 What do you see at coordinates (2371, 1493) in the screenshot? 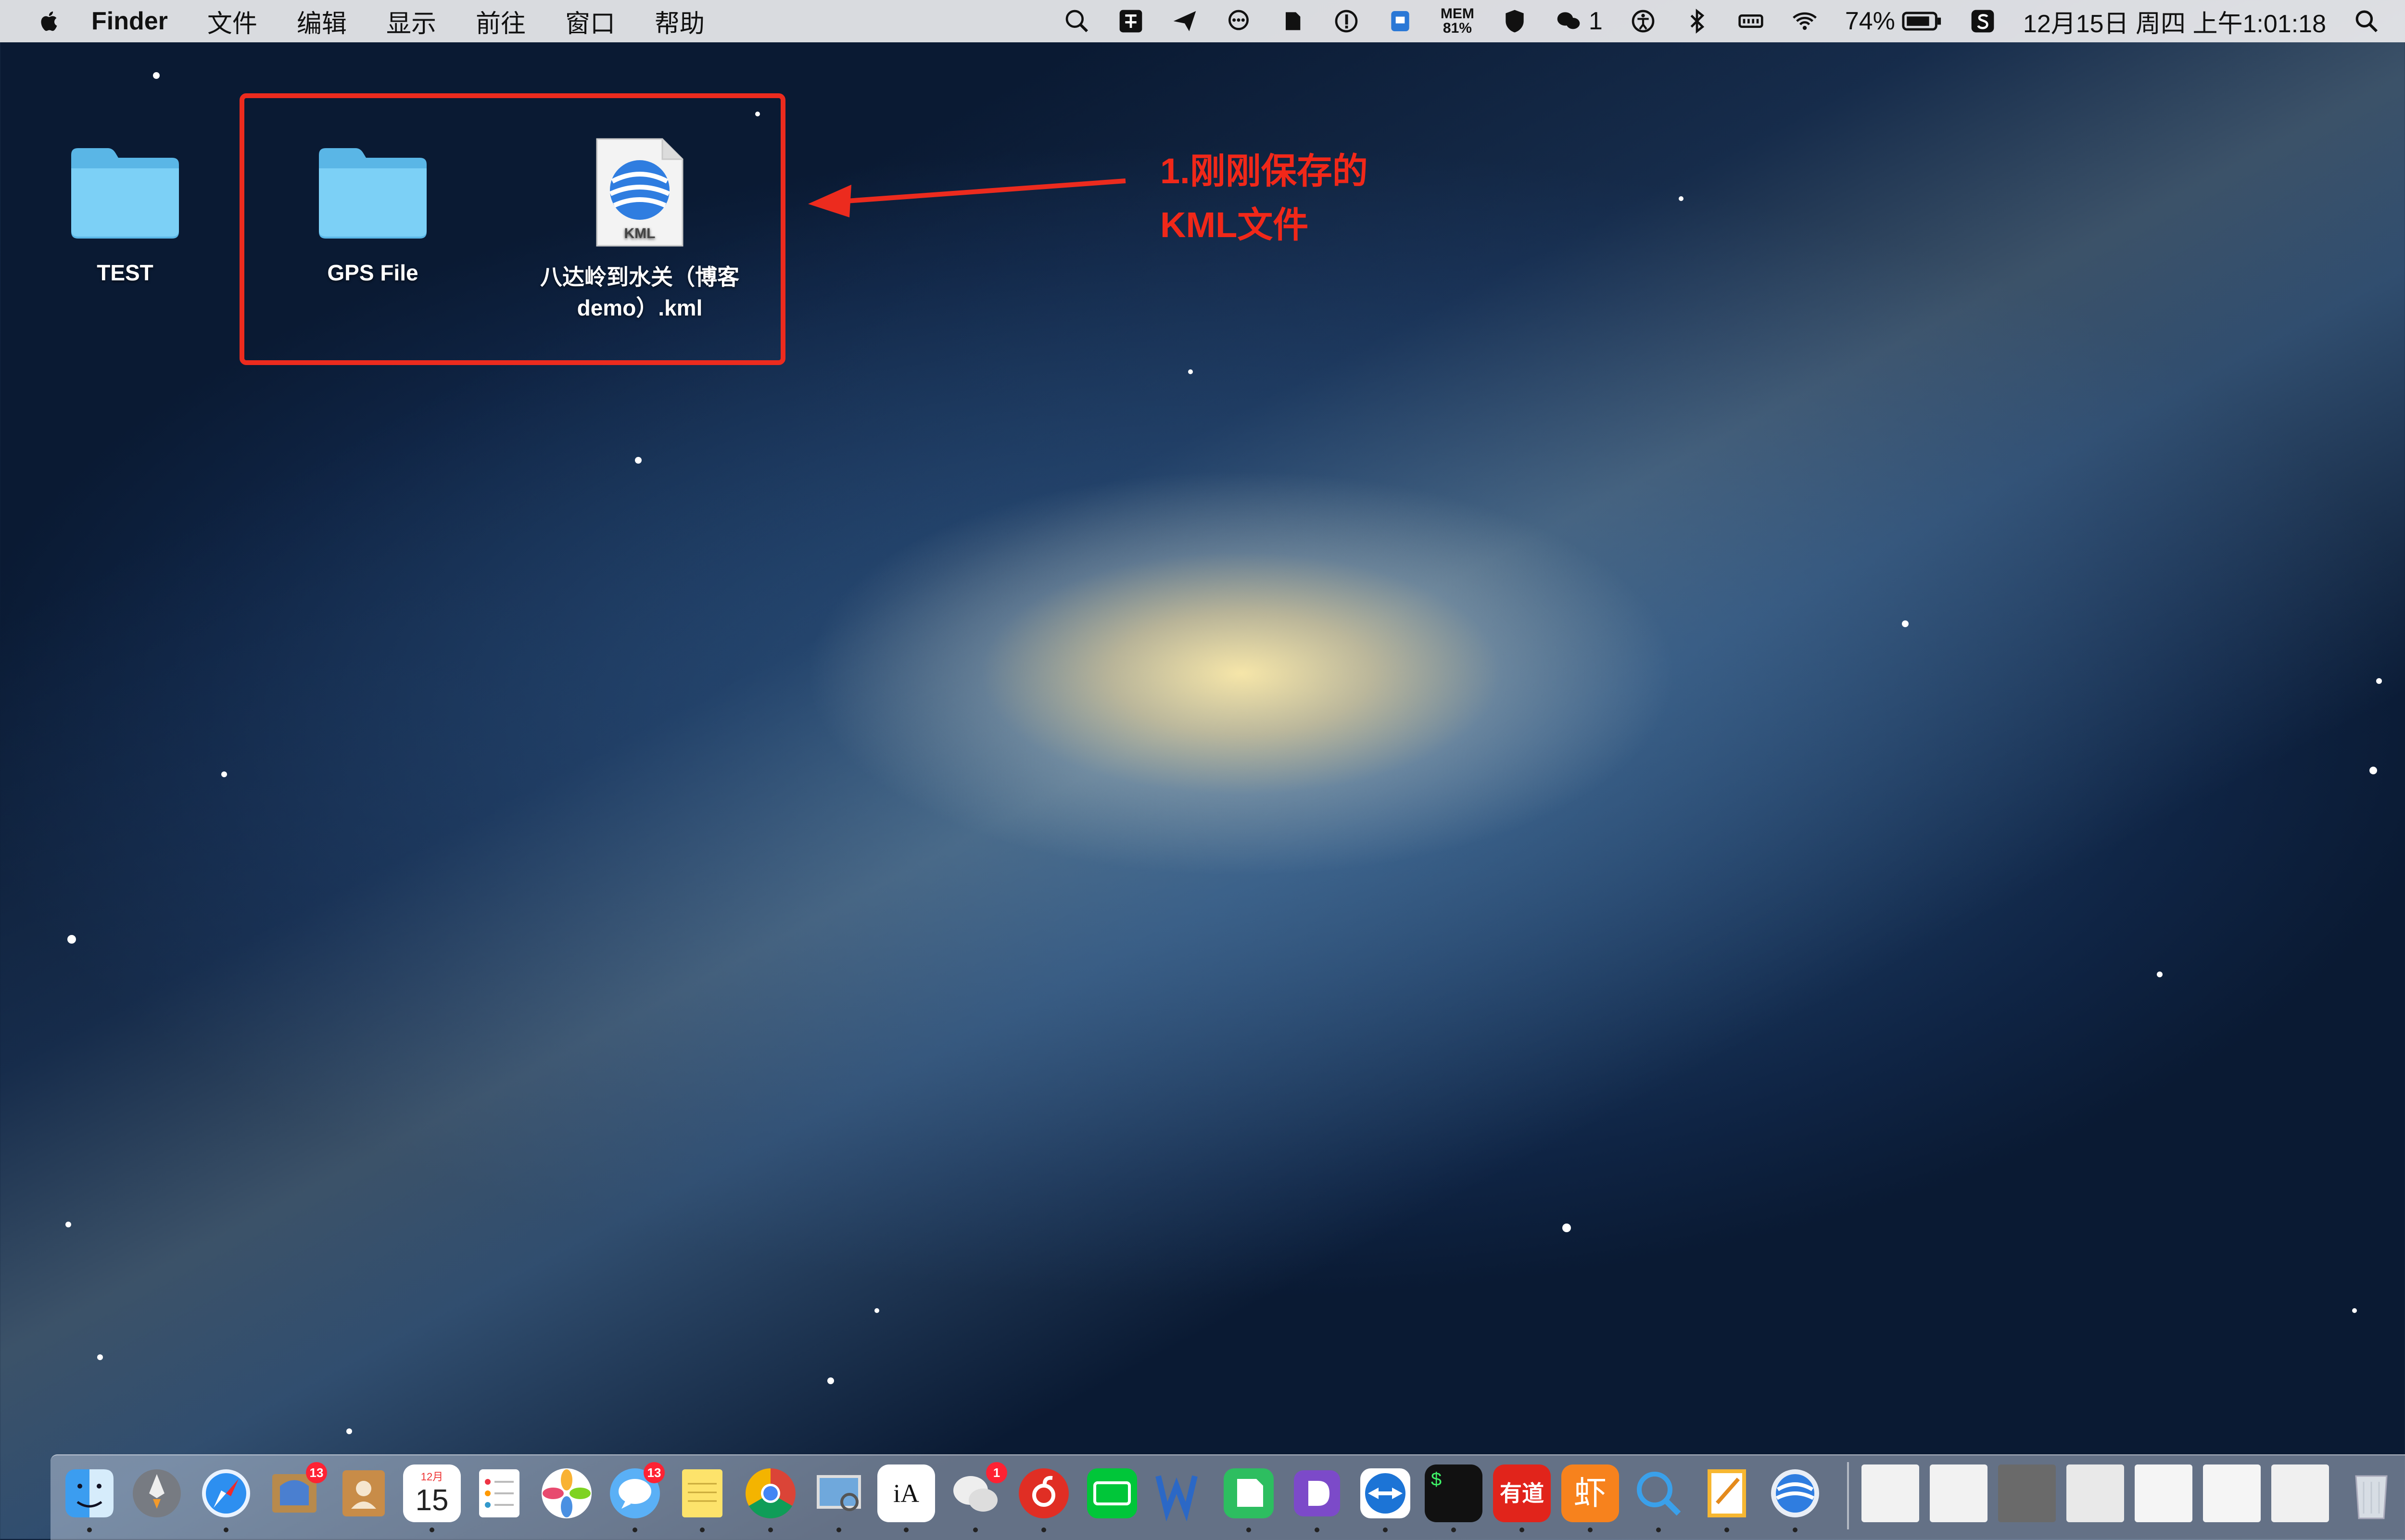
I see `trash-icon` at bounding box center [2371, 1493].